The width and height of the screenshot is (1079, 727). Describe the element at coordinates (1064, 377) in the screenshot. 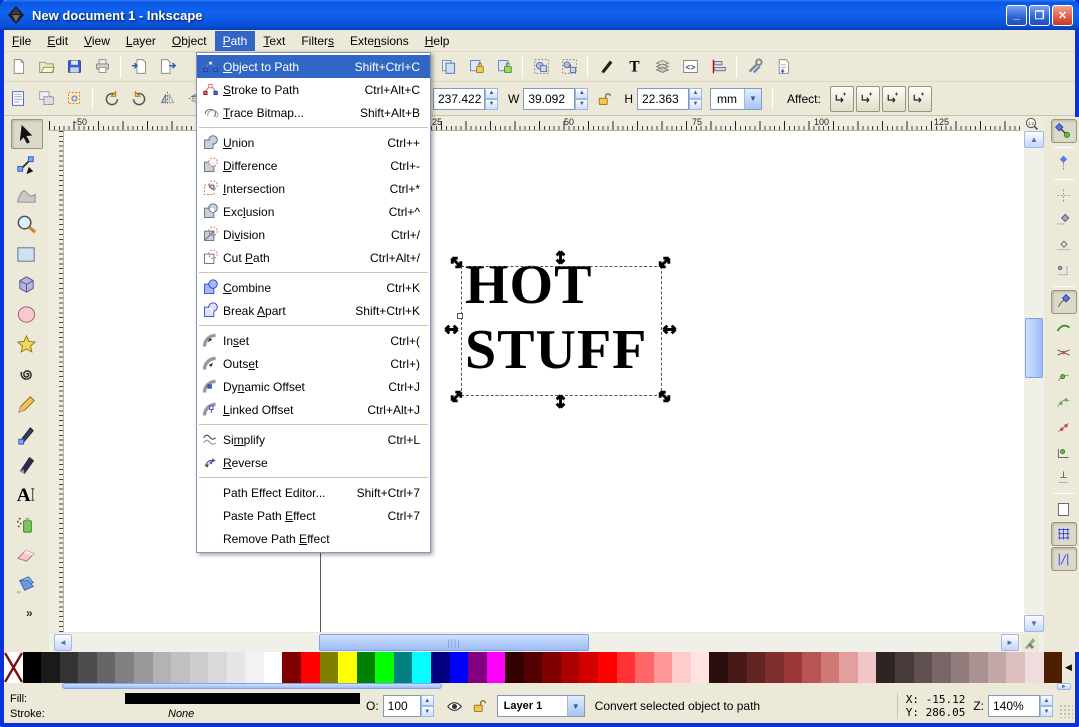

I see `snap-cusp-nodes-button` at that location.